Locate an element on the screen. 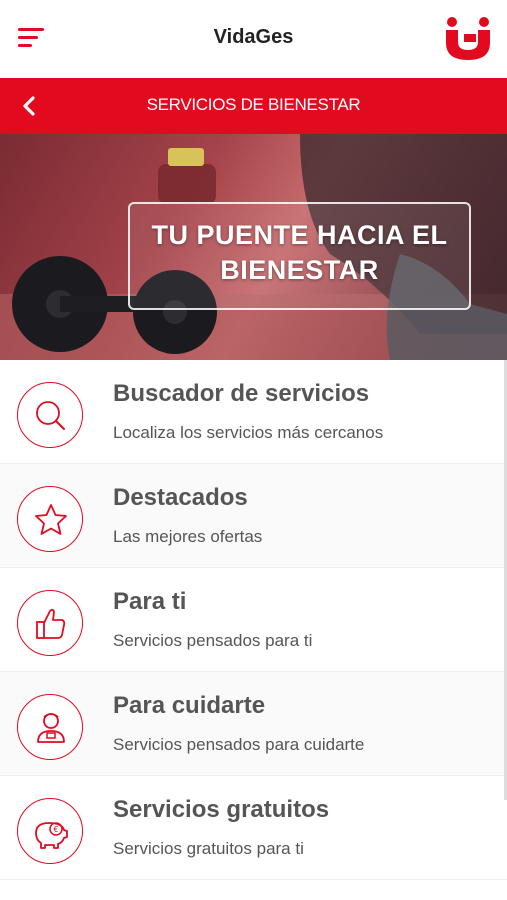 The height and width of the screenshot is (900, 507). menu-item-title: Servicios gratuitos is located at coordinates (221, 809).